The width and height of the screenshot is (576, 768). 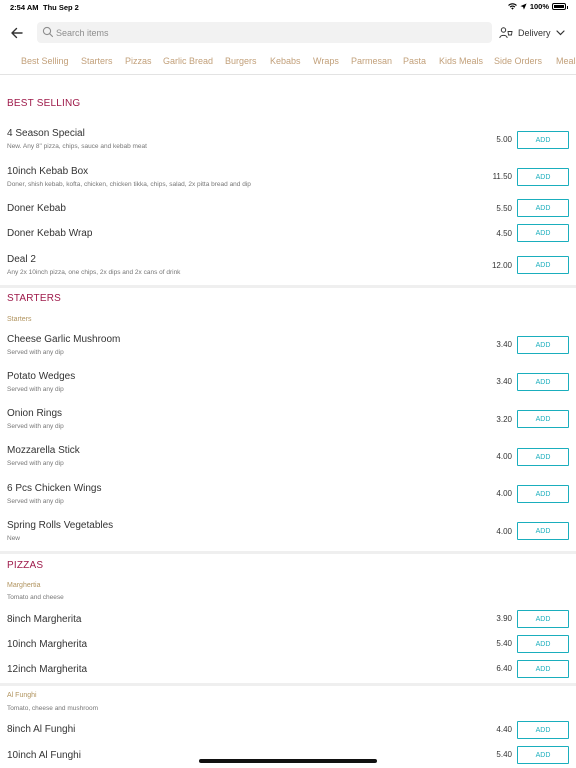 What do you see at coordinates (504, 233) in the screenshot?
I see `item-price: 4.50` at bounding box center [504, 233].